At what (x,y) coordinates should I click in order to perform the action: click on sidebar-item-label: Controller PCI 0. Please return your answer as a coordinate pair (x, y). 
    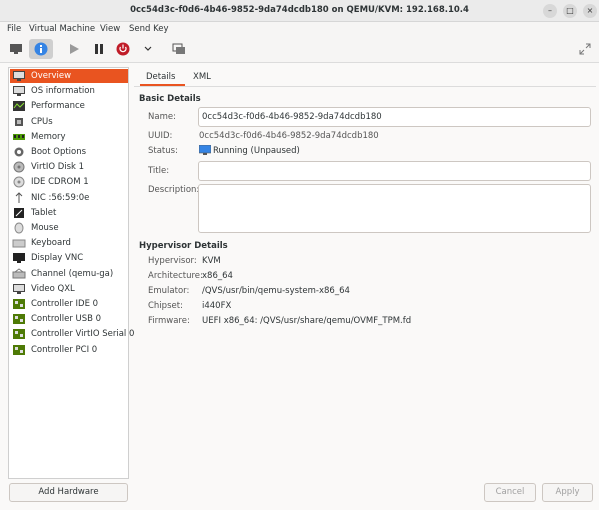
    Looking at the image, I should click on (64, 349).